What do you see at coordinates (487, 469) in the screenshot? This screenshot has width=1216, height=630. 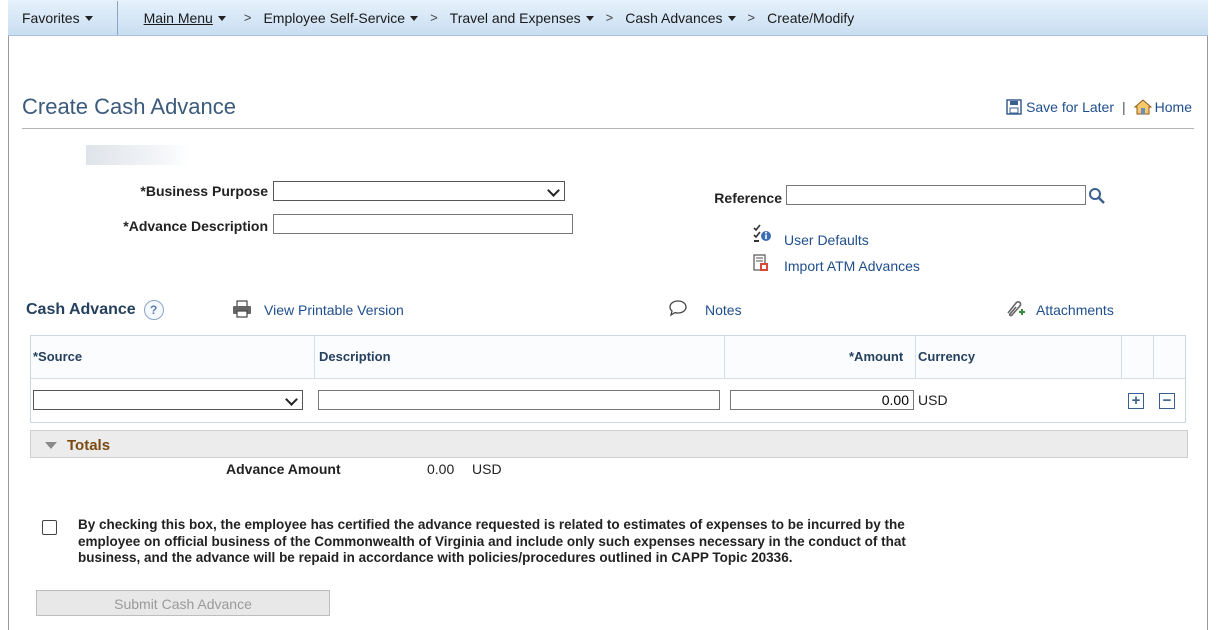 I see `advance-amount-currency: USD` at bounding box center [487, 469].